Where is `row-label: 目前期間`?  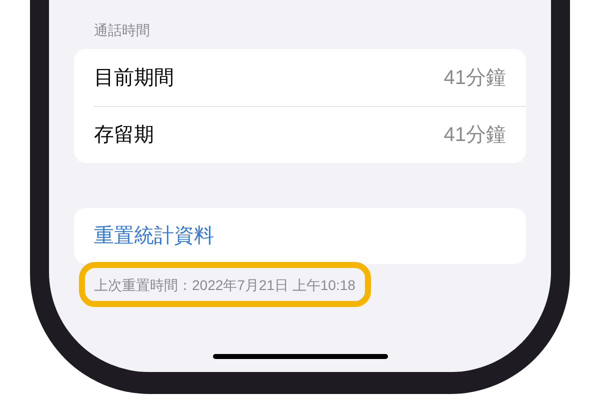
row-label: 目前期間 is located at coordinates (134, 78).